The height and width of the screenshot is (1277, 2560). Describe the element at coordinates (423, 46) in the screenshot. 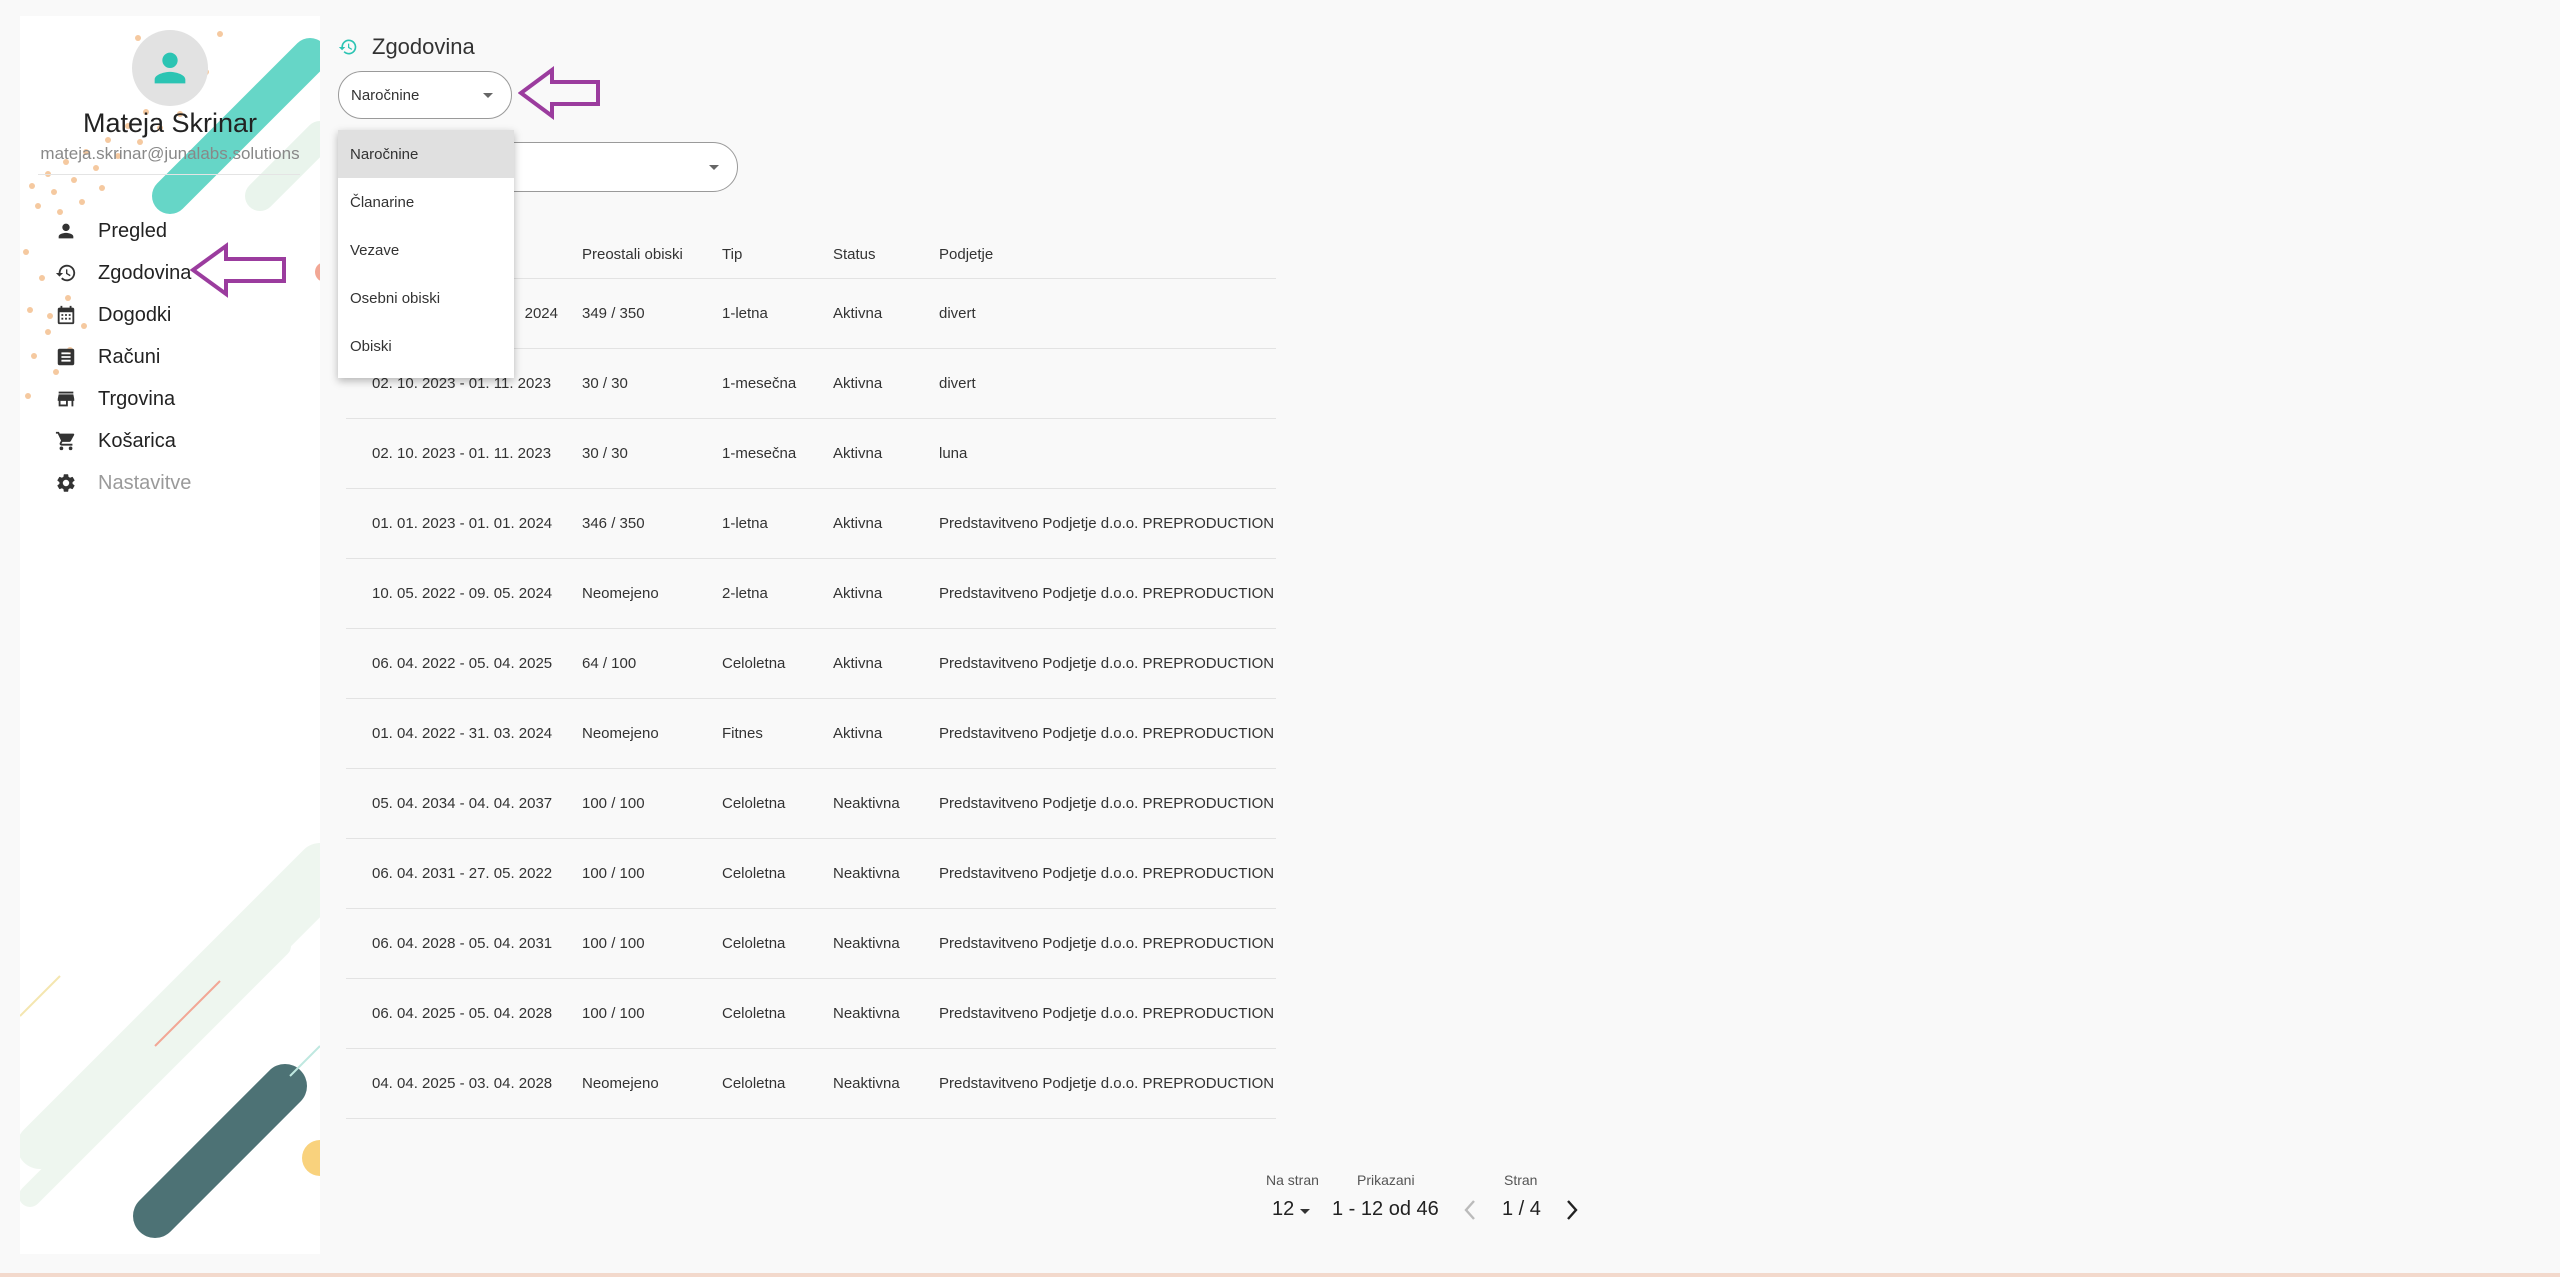

I see `page-title: Zgodovina` at that location.